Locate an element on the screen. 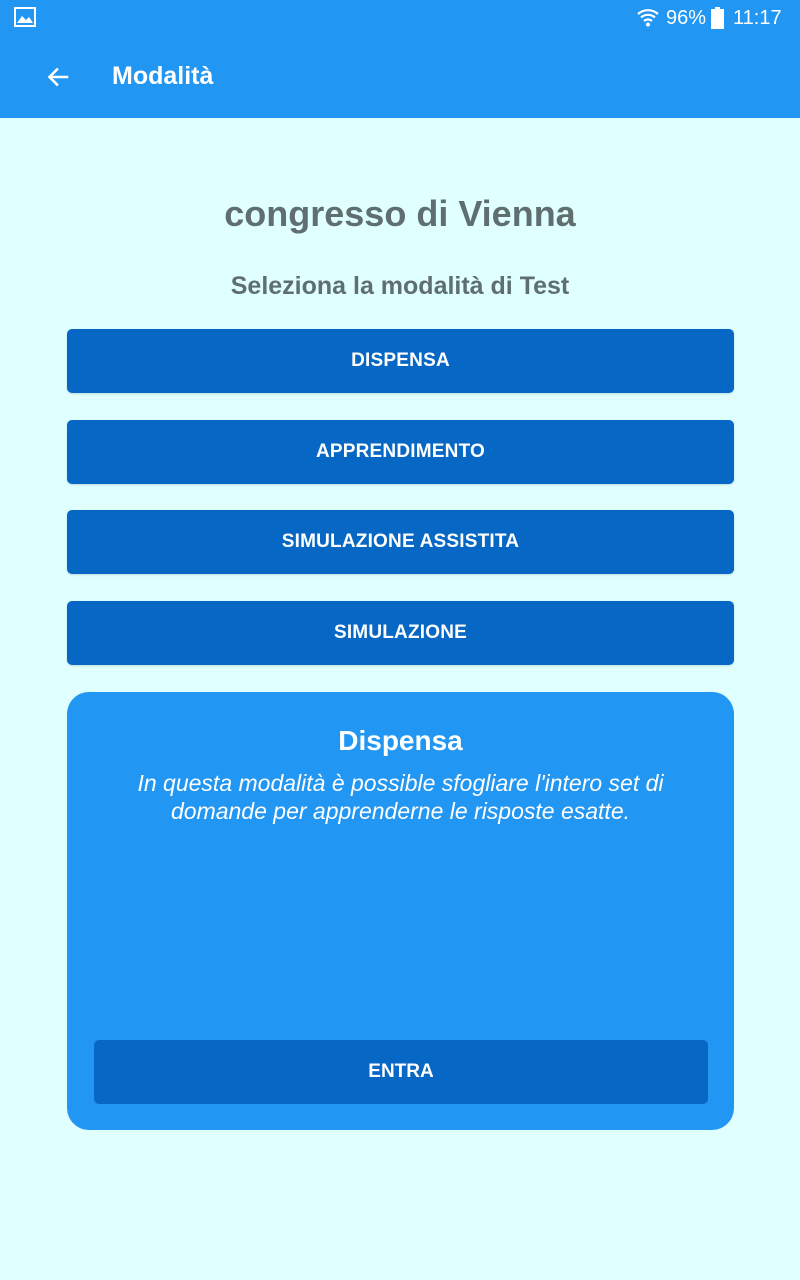 This screenshot has height=1280, width=800. mode-button-simulazione: SIMULAZIONE is located at coordinates (400, 633).